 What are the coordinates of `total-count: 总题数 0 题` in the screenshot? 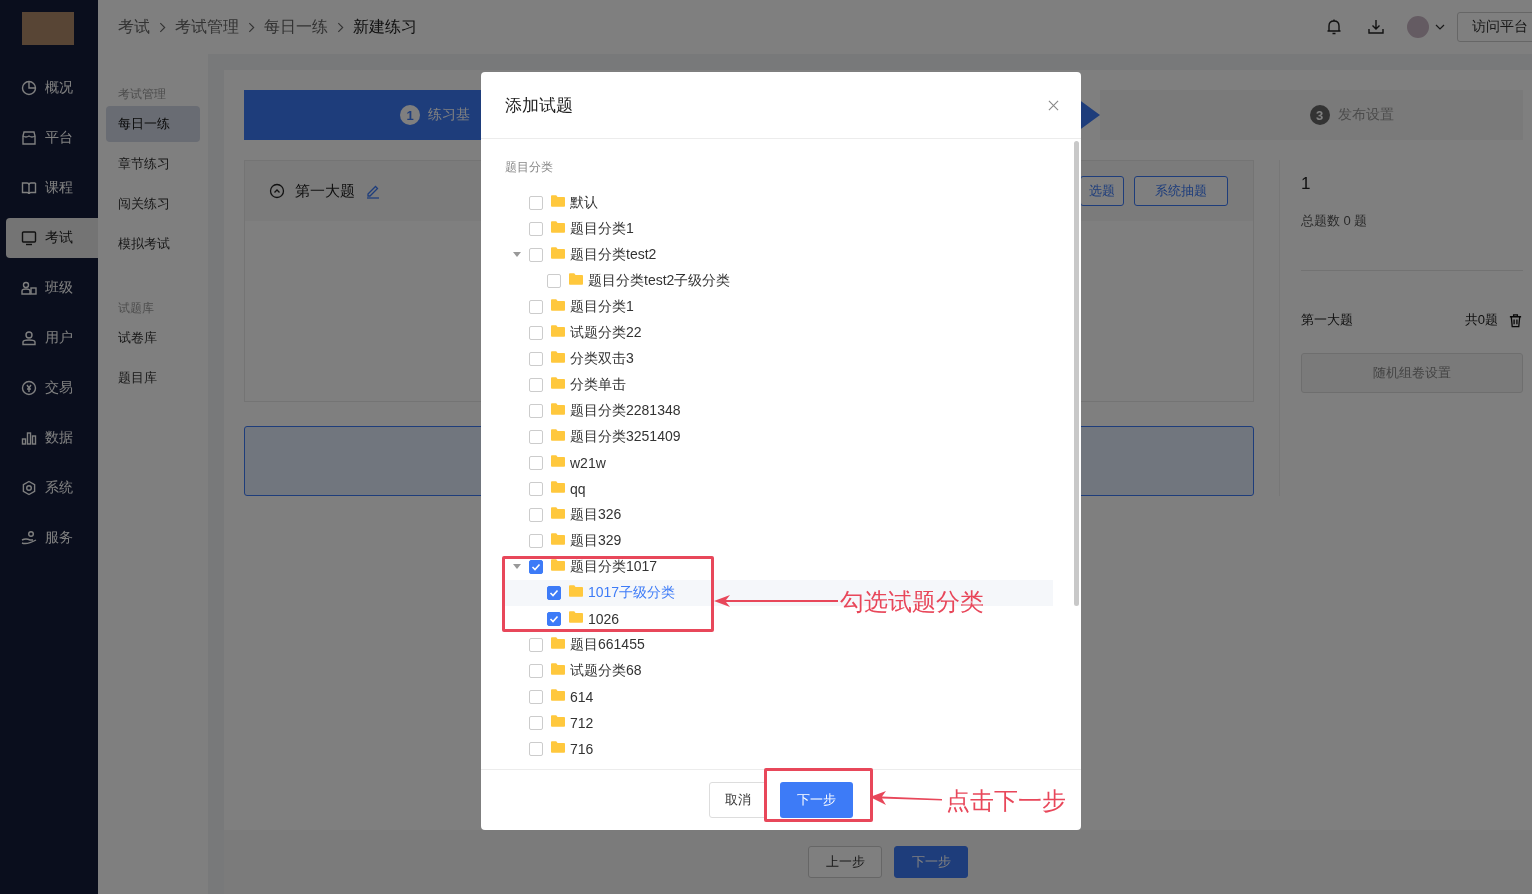 It's located at (1412, 241).